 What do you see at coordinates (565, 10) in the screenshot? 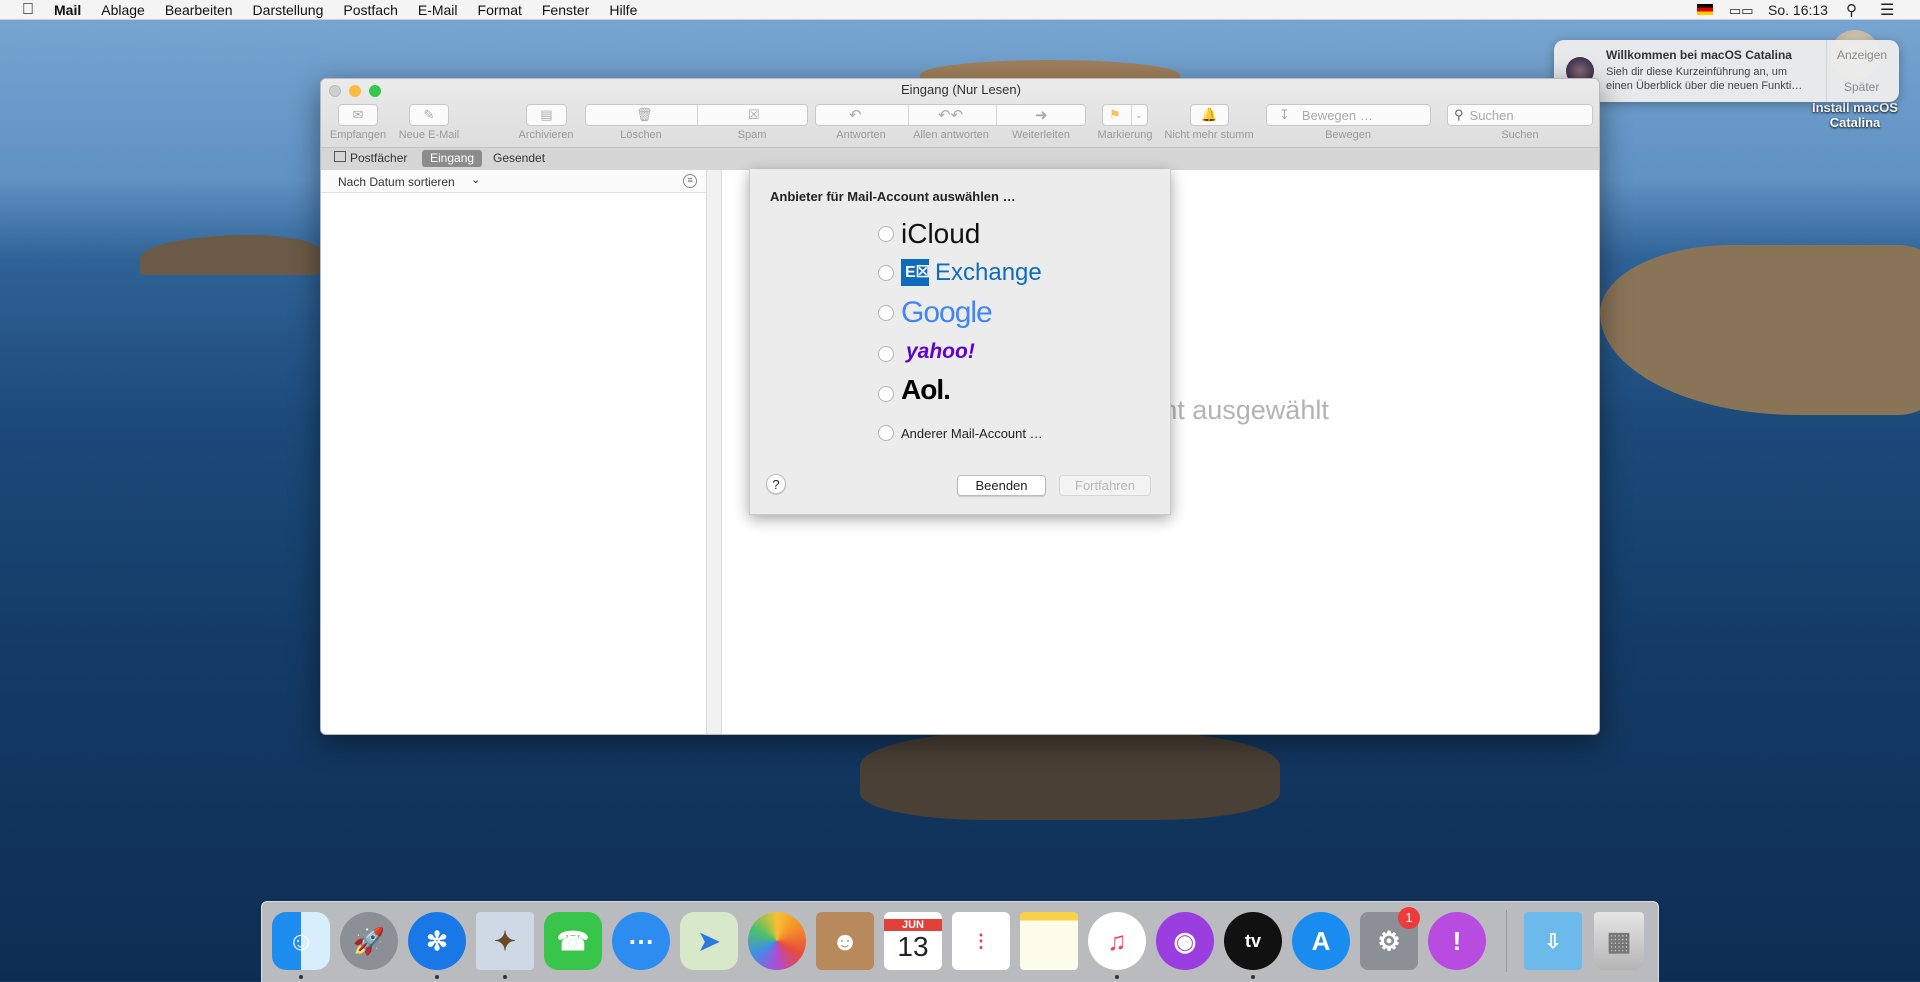
I see `menu-fenster: Fenster` at bounding box center [565, 10].